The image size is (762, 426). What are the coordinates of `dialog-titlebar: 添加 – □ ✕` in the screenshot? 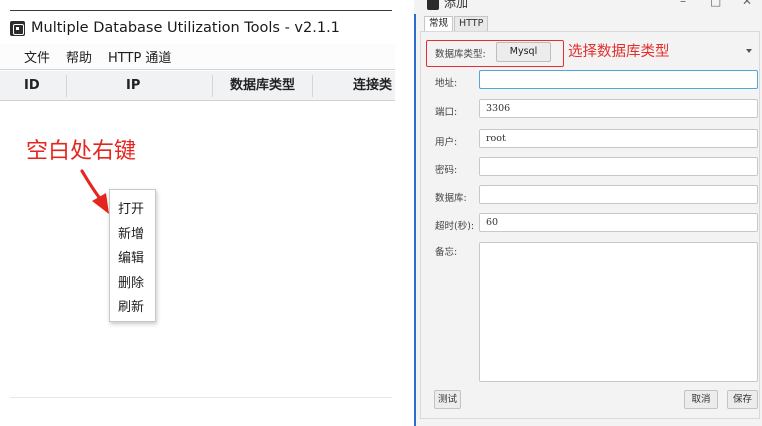 It's located at (588, 7).